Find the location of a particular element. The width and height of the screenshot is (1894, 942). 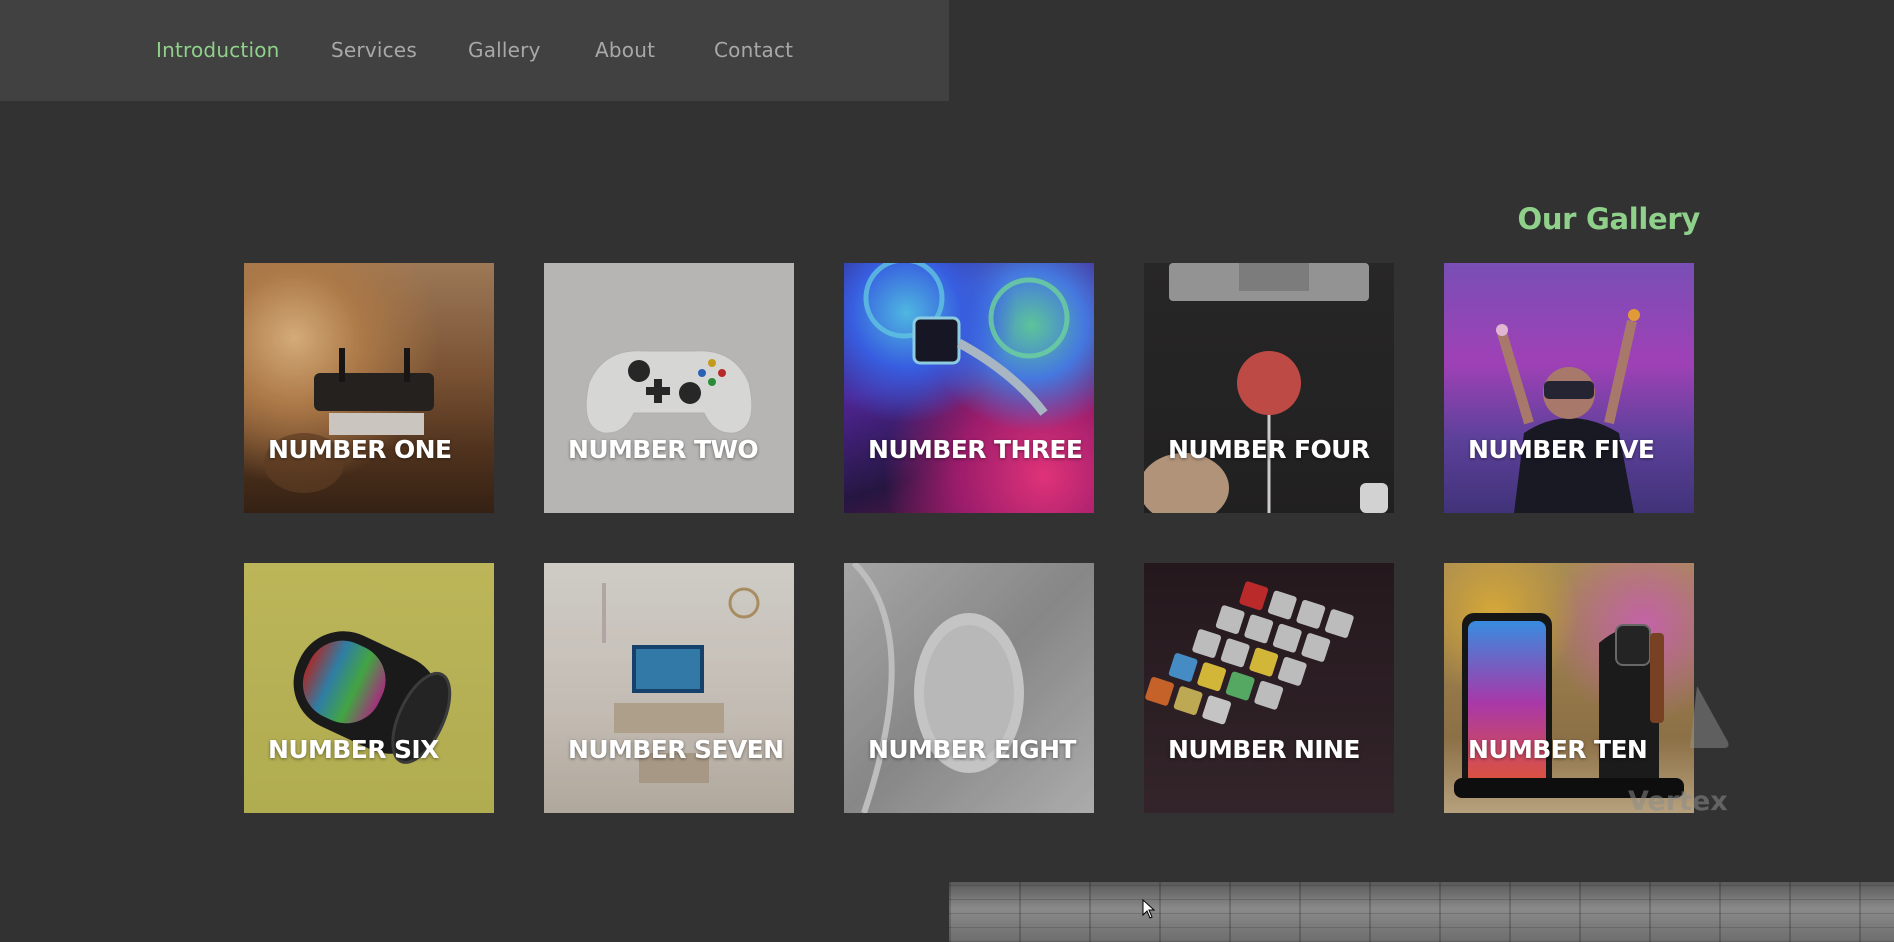

gallery-title: Our Gallery is located at coordinates (1608, 219).